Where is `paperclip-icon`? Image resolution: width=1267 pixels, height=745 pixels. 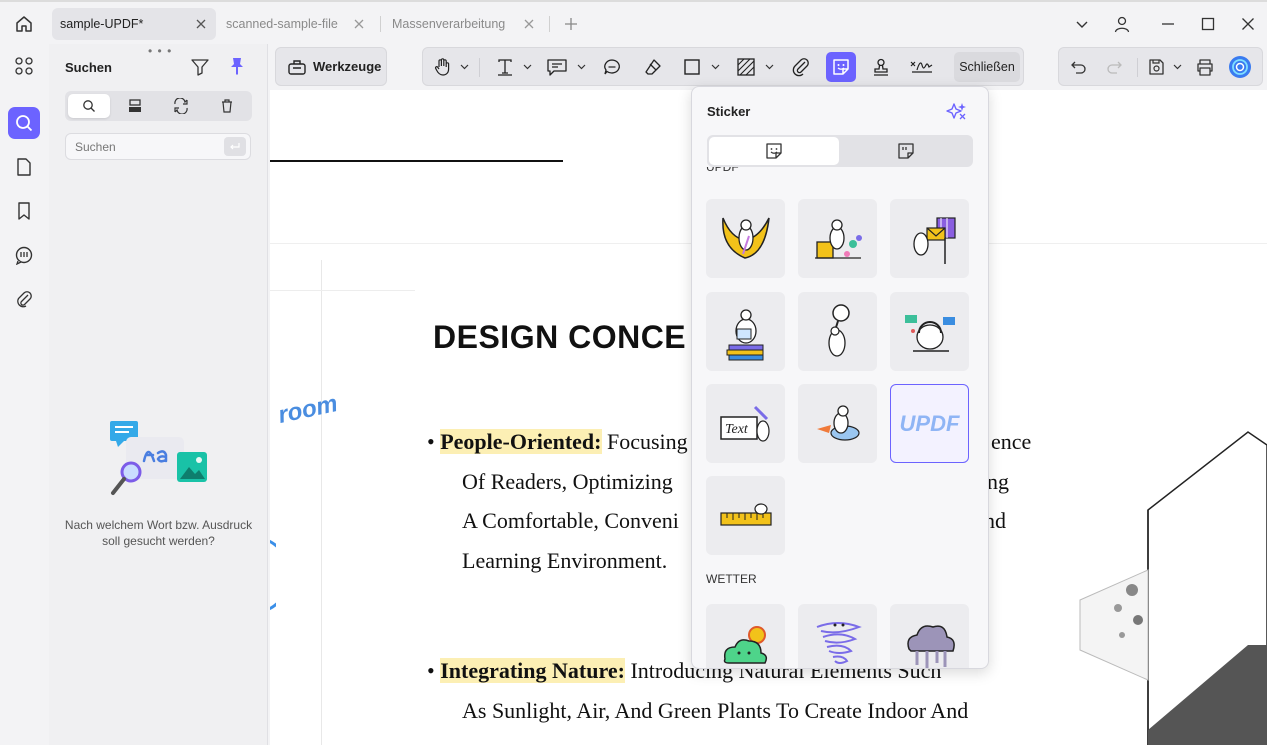 paperclip-icon is located at coordinates (800, 67).